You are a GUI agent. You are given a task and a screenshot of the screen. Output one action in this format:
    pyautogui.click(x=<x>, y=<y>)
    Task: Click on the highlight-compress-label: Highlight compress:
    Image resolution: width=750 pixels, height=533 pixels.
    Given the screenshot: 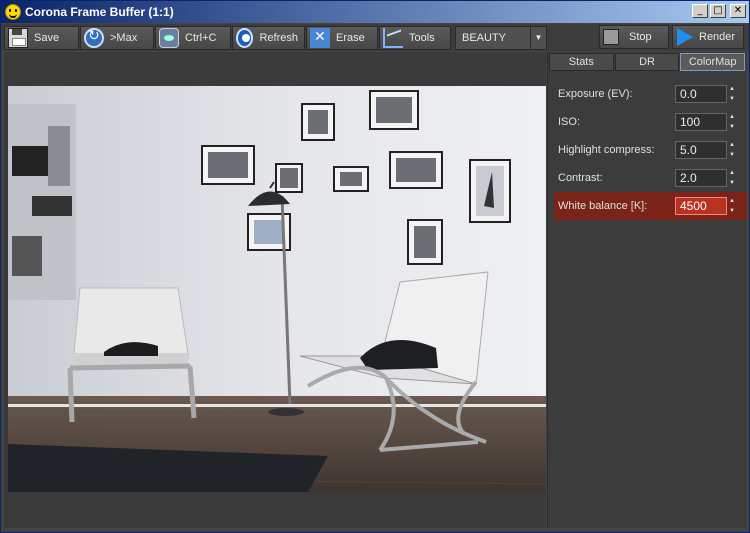 What is the action you would take?
    pyautogui.click(x=606, y=150)
    